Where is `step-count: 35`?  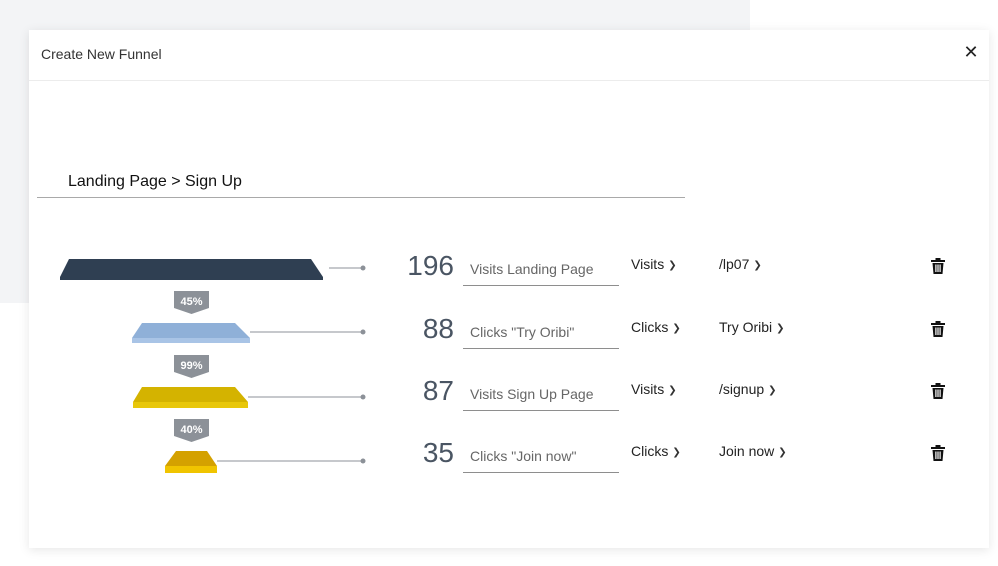 step-count: 35 is located at coordinates (438, 452).